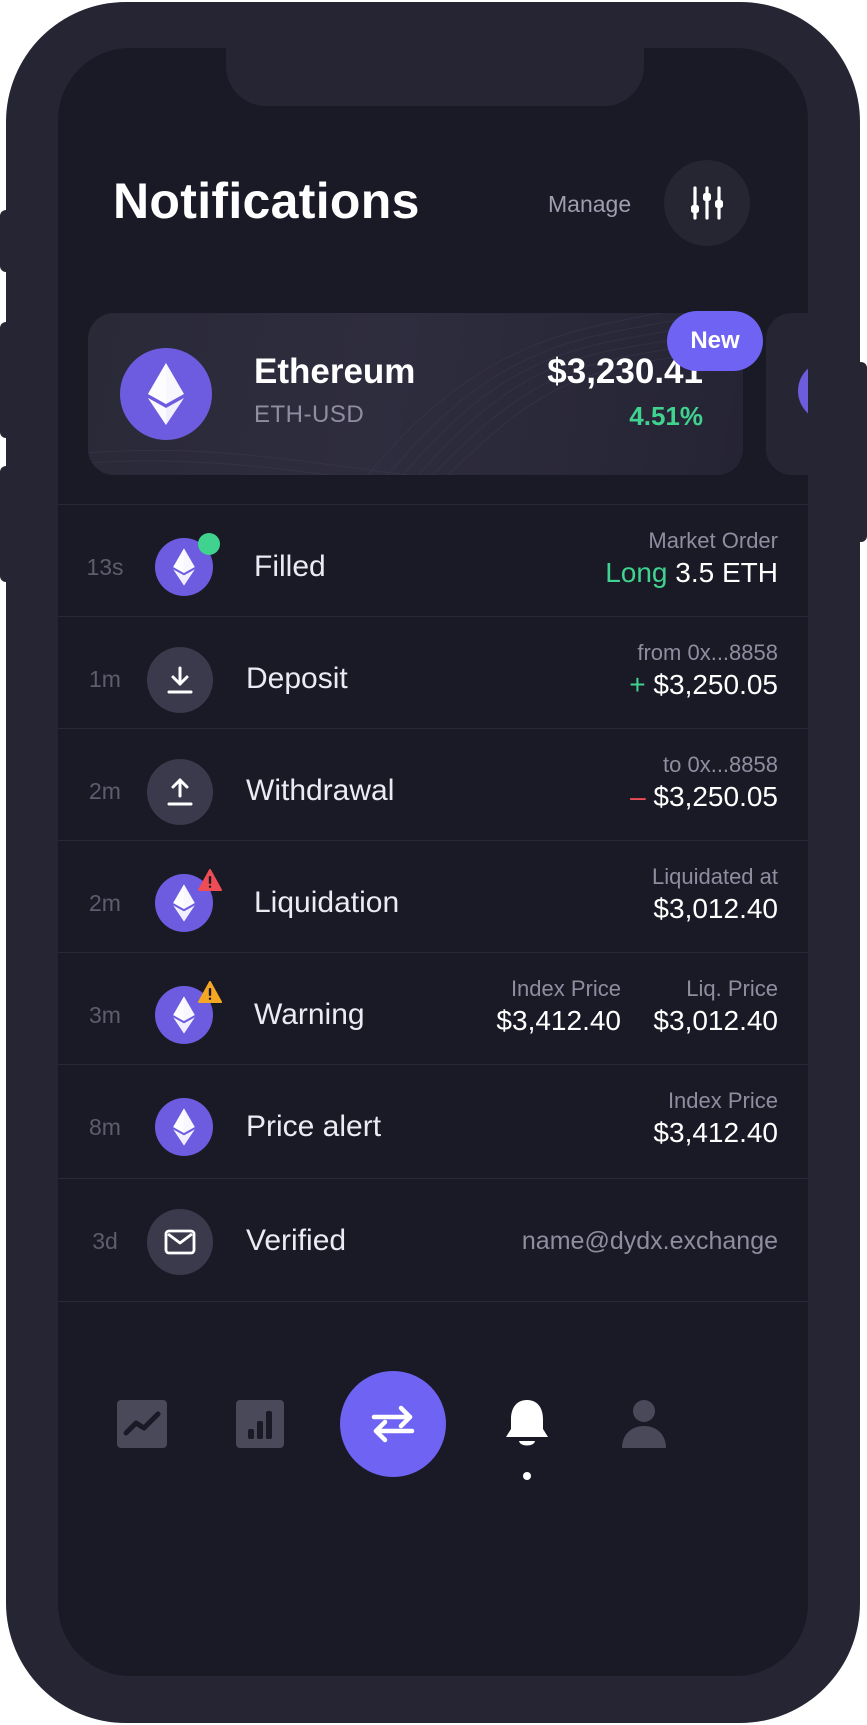  I want to click on profile-icon, so click(644, 1424).